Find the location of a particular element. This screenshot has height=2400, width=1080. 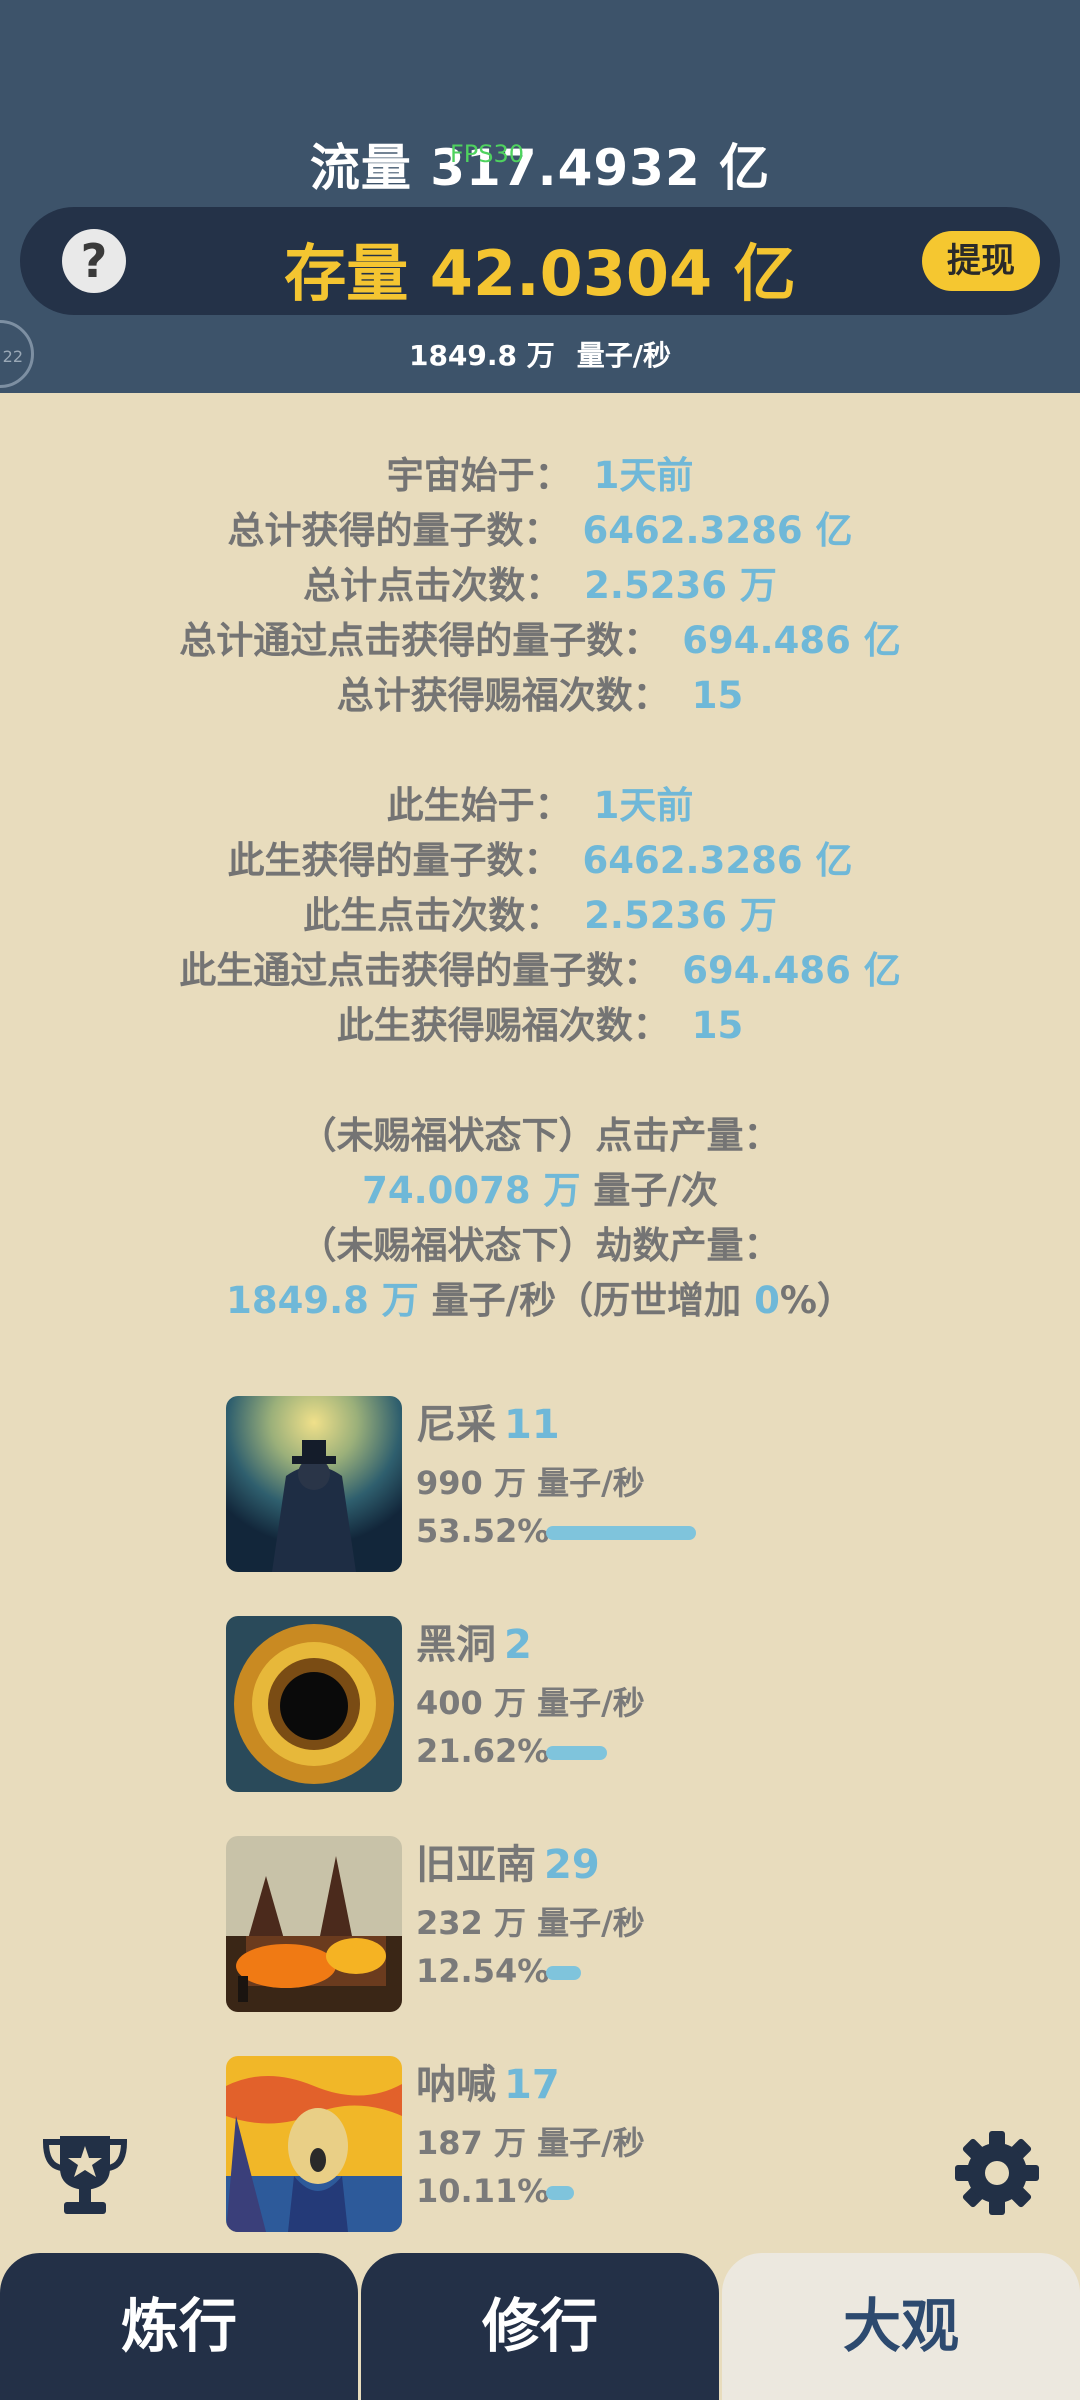

tab-overview: 大观 is located at coordinates (901, 2326).